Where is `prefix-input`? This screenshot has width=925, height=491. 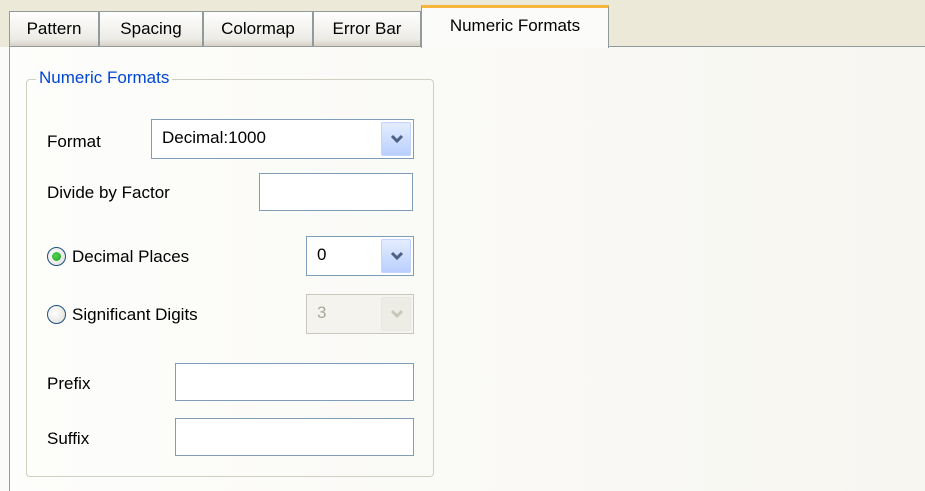 prefix-input is located at coordinates (294, 382).